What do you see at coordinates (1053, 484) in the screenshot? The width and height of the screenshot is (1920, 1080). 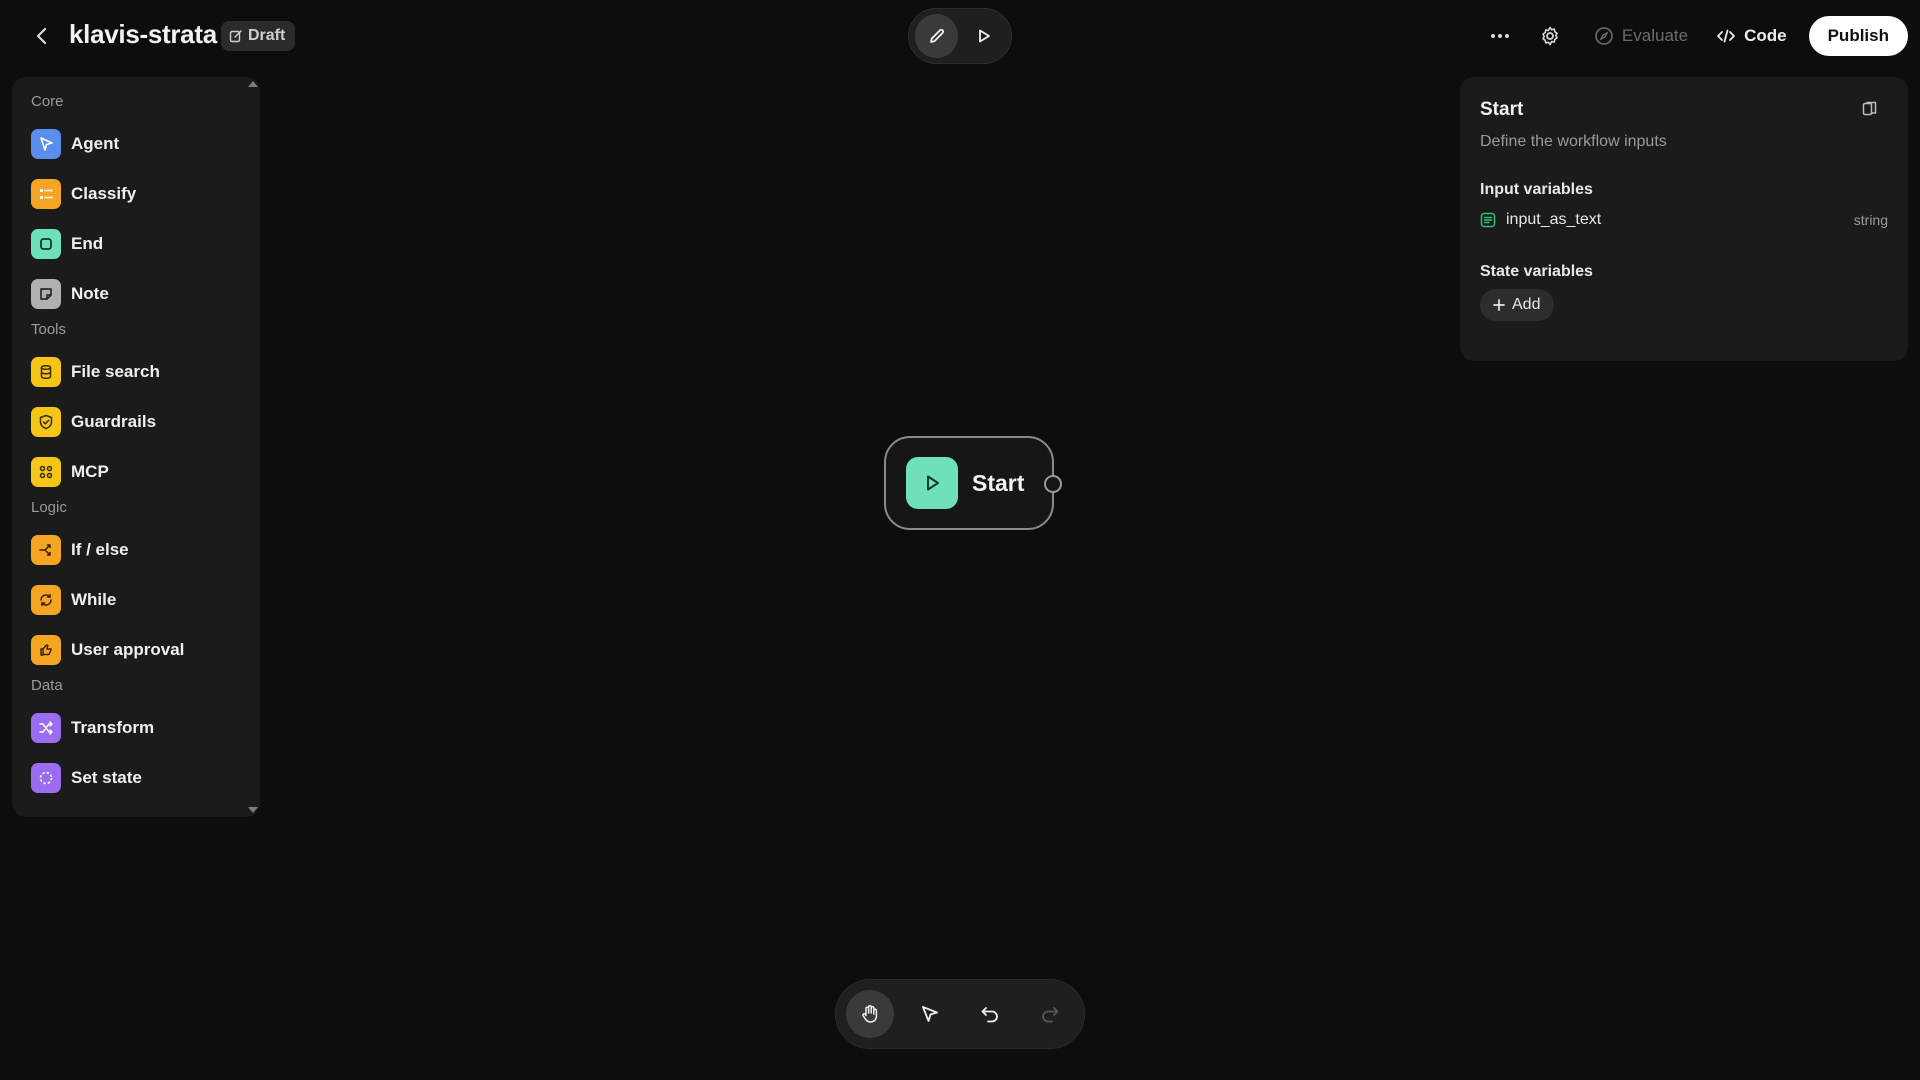 I see `start-node-output-port` at bounding box center [1053, 484].